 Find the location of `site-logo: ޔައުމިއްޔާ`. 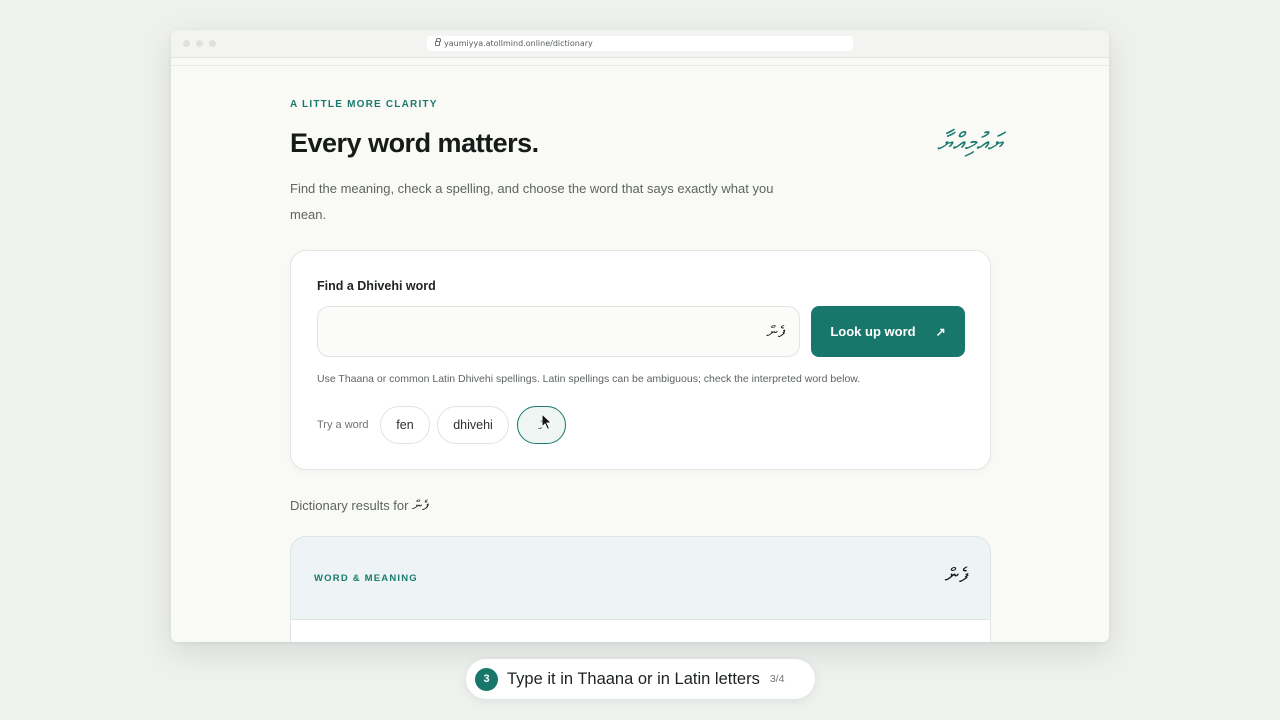

site-logo: ޔައުމިއްޔާ is located at coordinates (970, 143).